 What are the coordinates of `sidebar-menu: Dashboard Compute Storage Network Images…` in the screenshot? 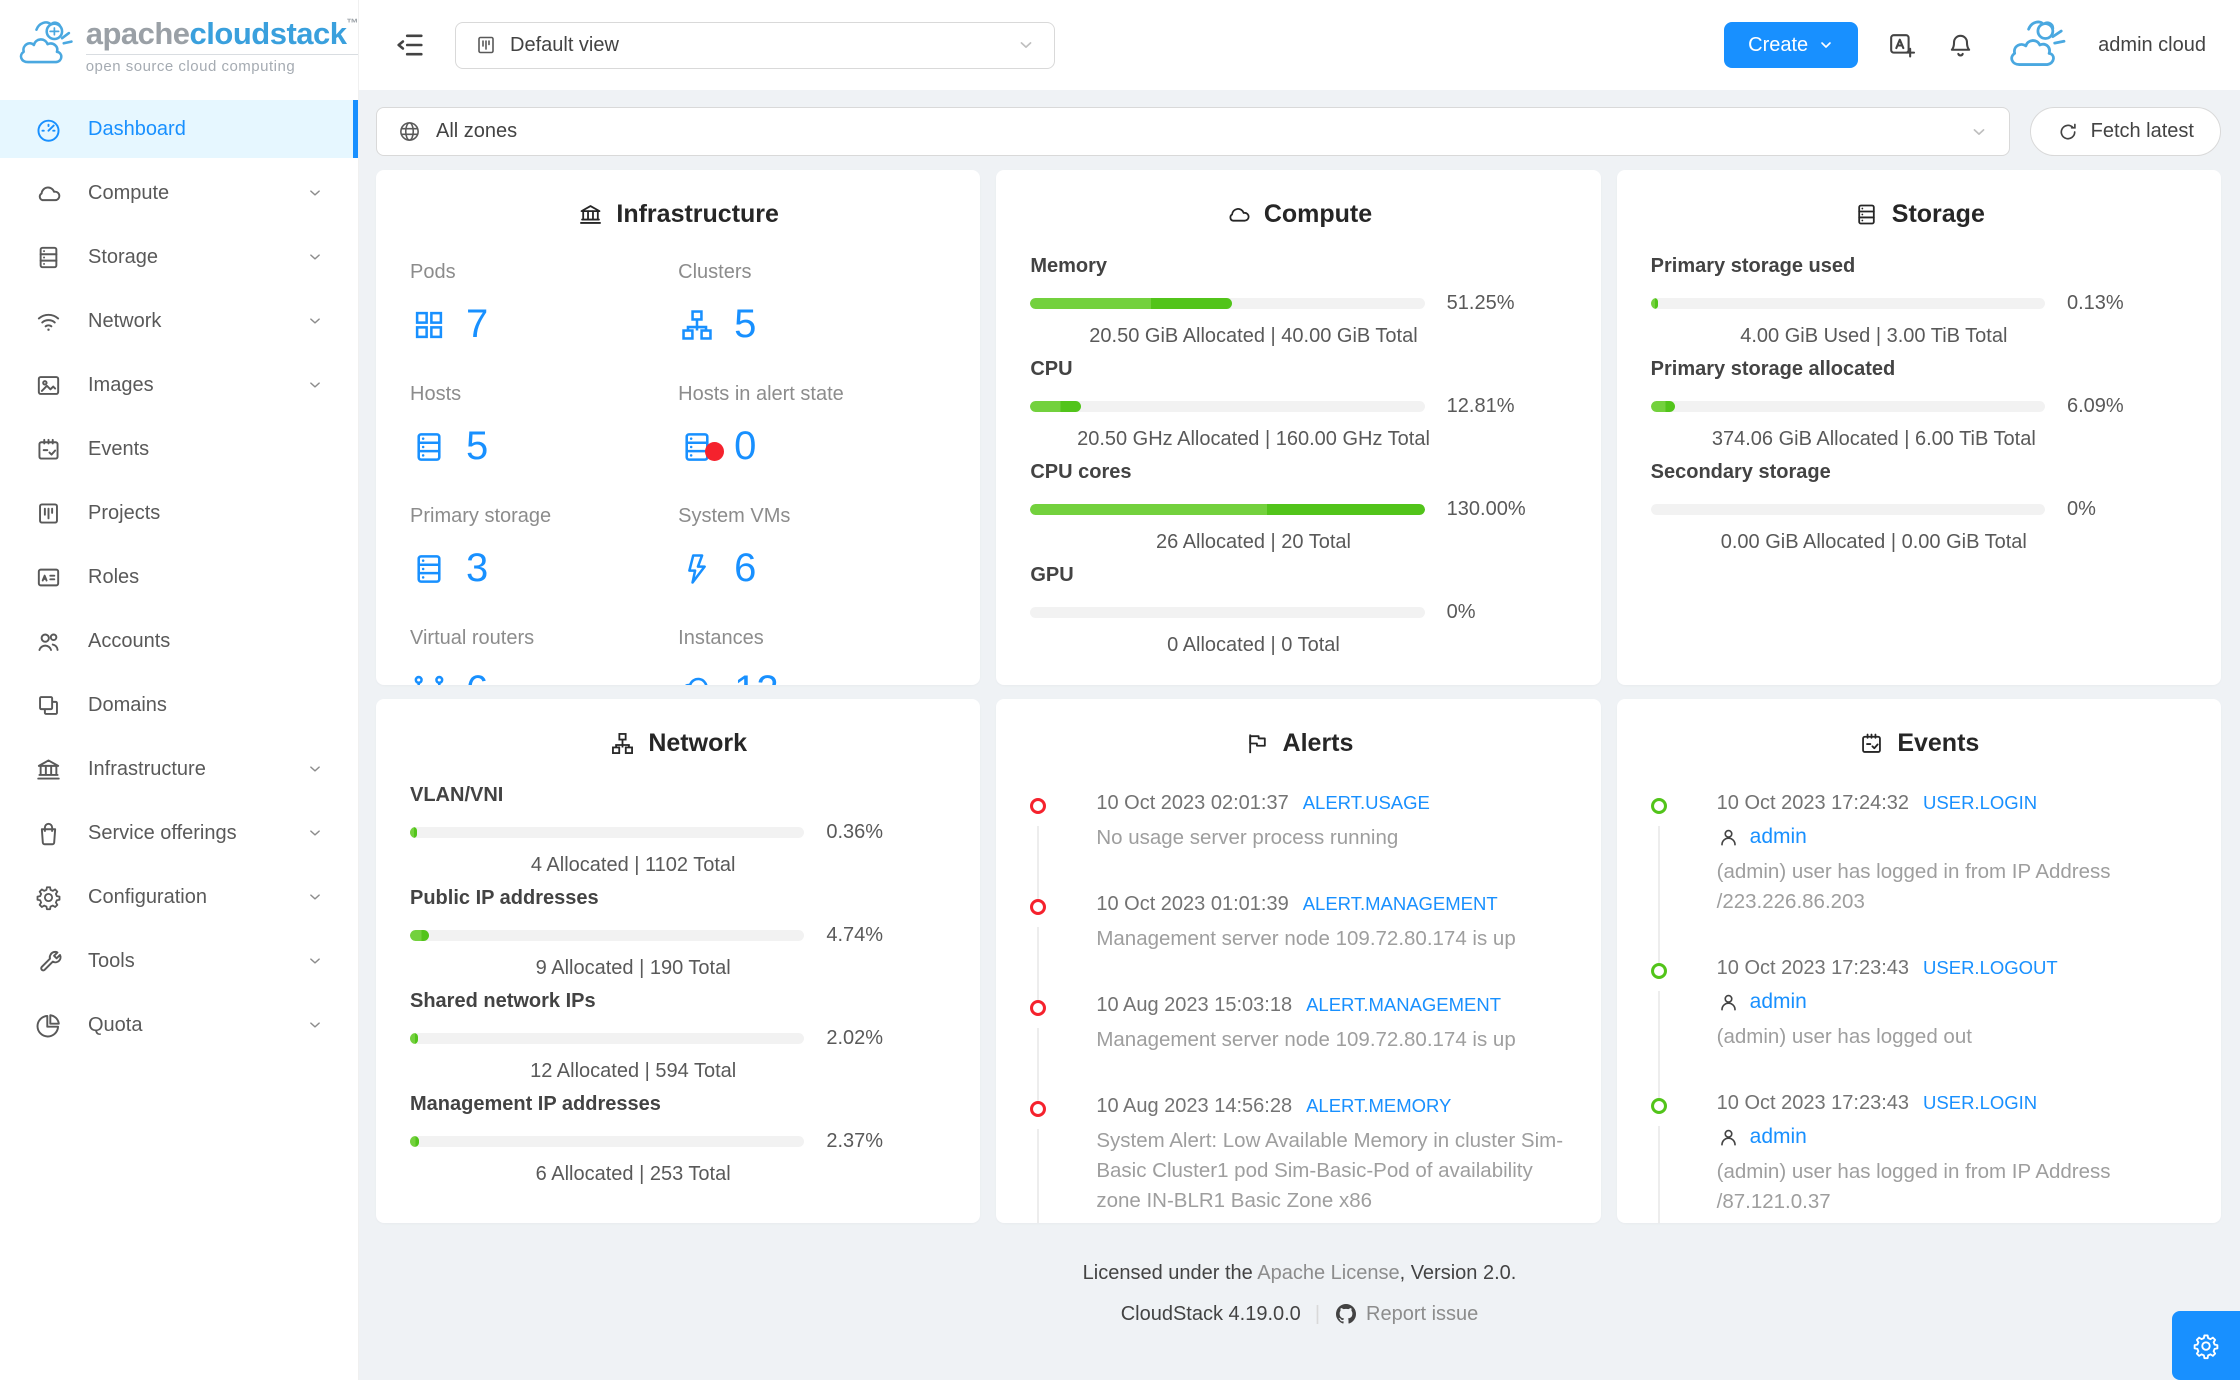 It's located at (179, 572).